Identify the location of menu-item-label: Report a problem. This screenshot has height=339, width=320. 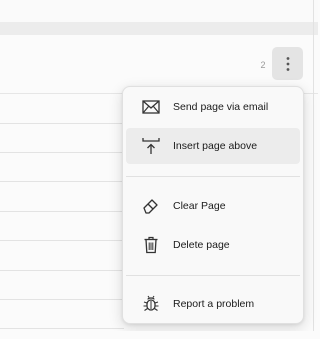
(214, 304).